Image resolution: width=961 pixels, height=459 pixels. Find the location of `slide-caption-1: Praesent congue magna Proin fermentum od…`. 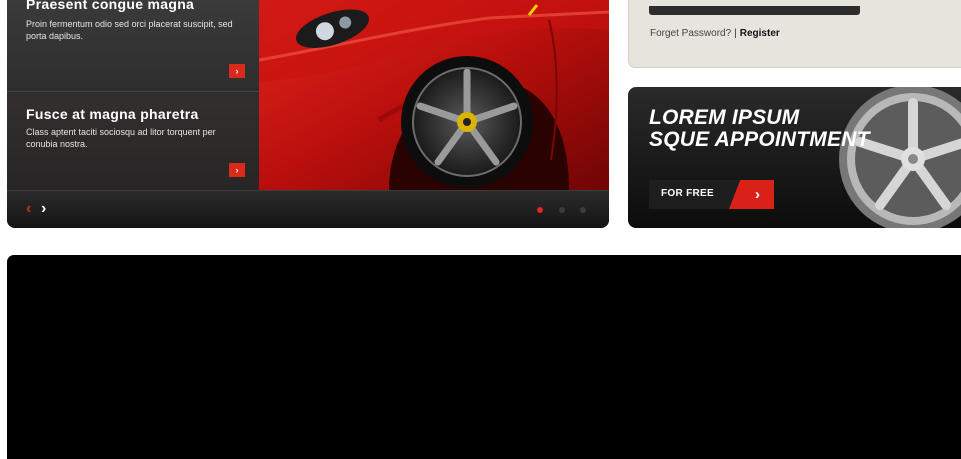

slide-caption-1: Praesent congue magna Proin fermentum od… is located at coordinates (133, 46).